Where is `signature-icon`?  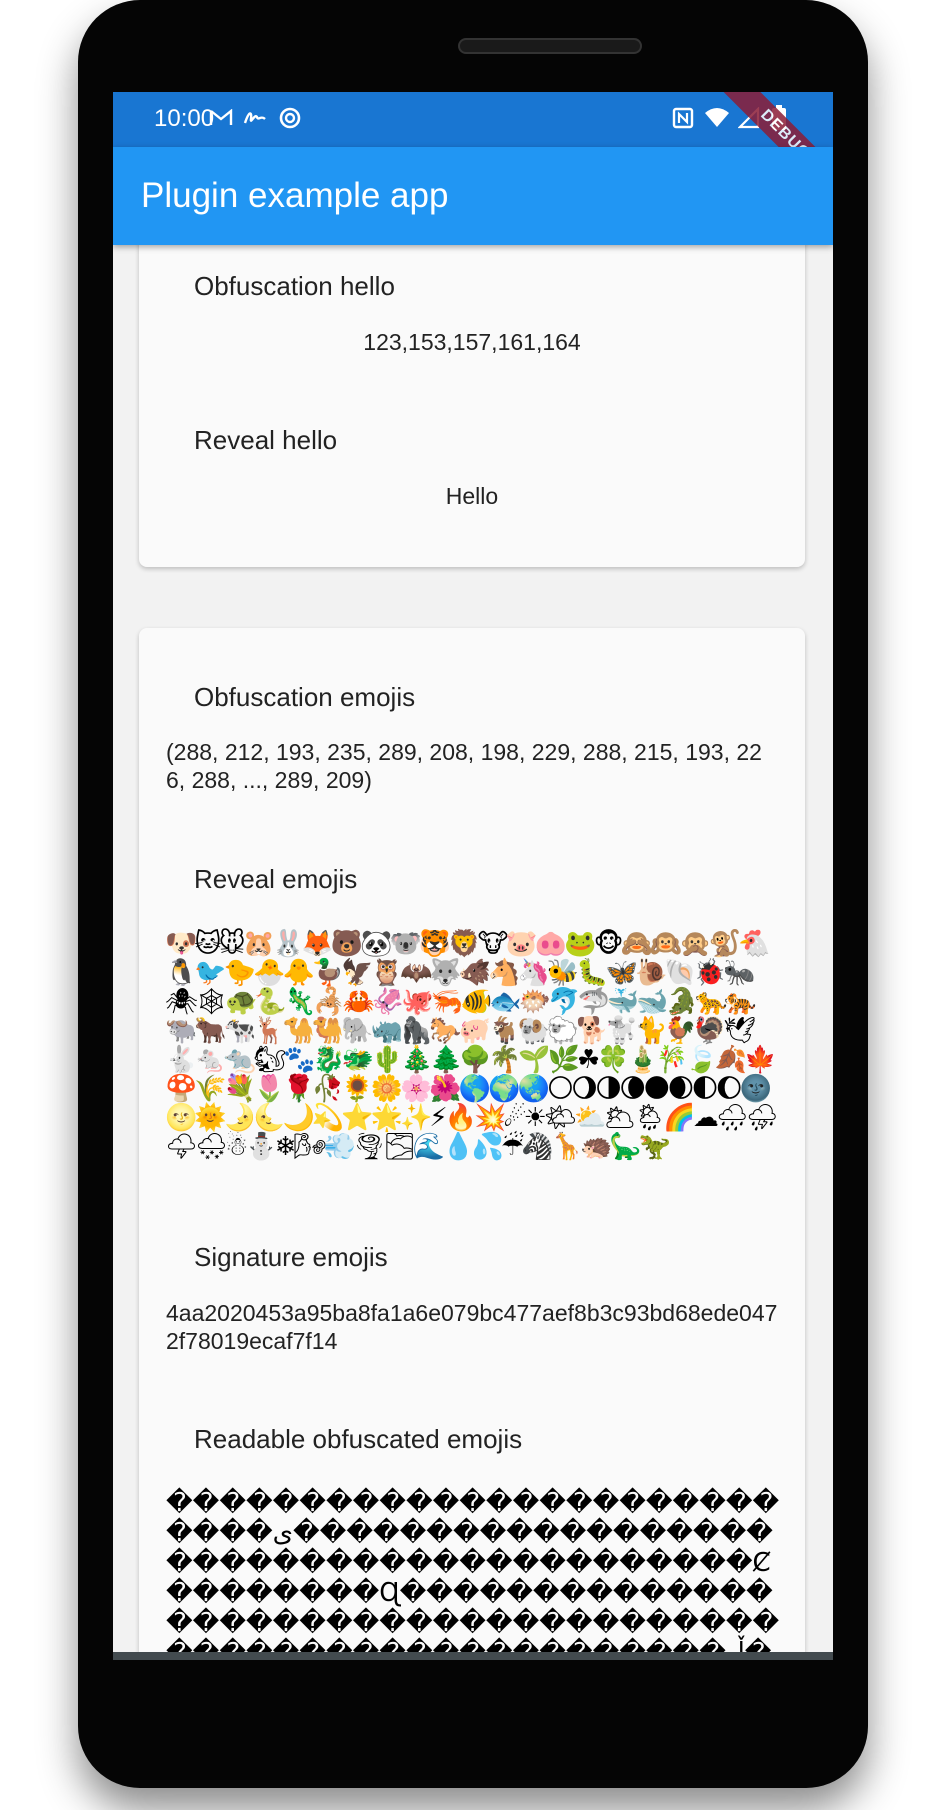 signature-icon is located at coordinates (255, 118).